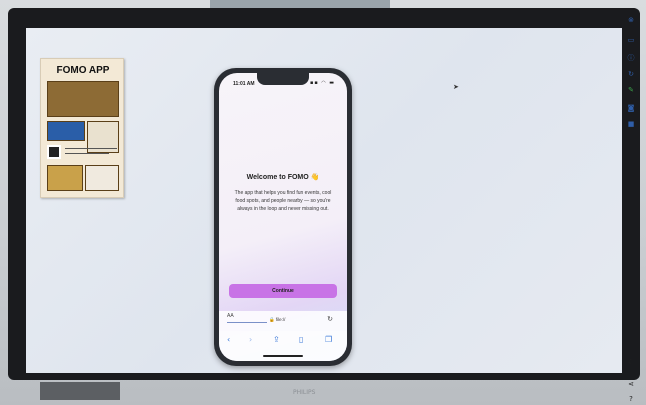 The height and width of the screenshot is (405, 646). What do you see at coordinates (247, 322) in the screenshot?
I see `address-bar-underline` at bounding box center [247, 322].